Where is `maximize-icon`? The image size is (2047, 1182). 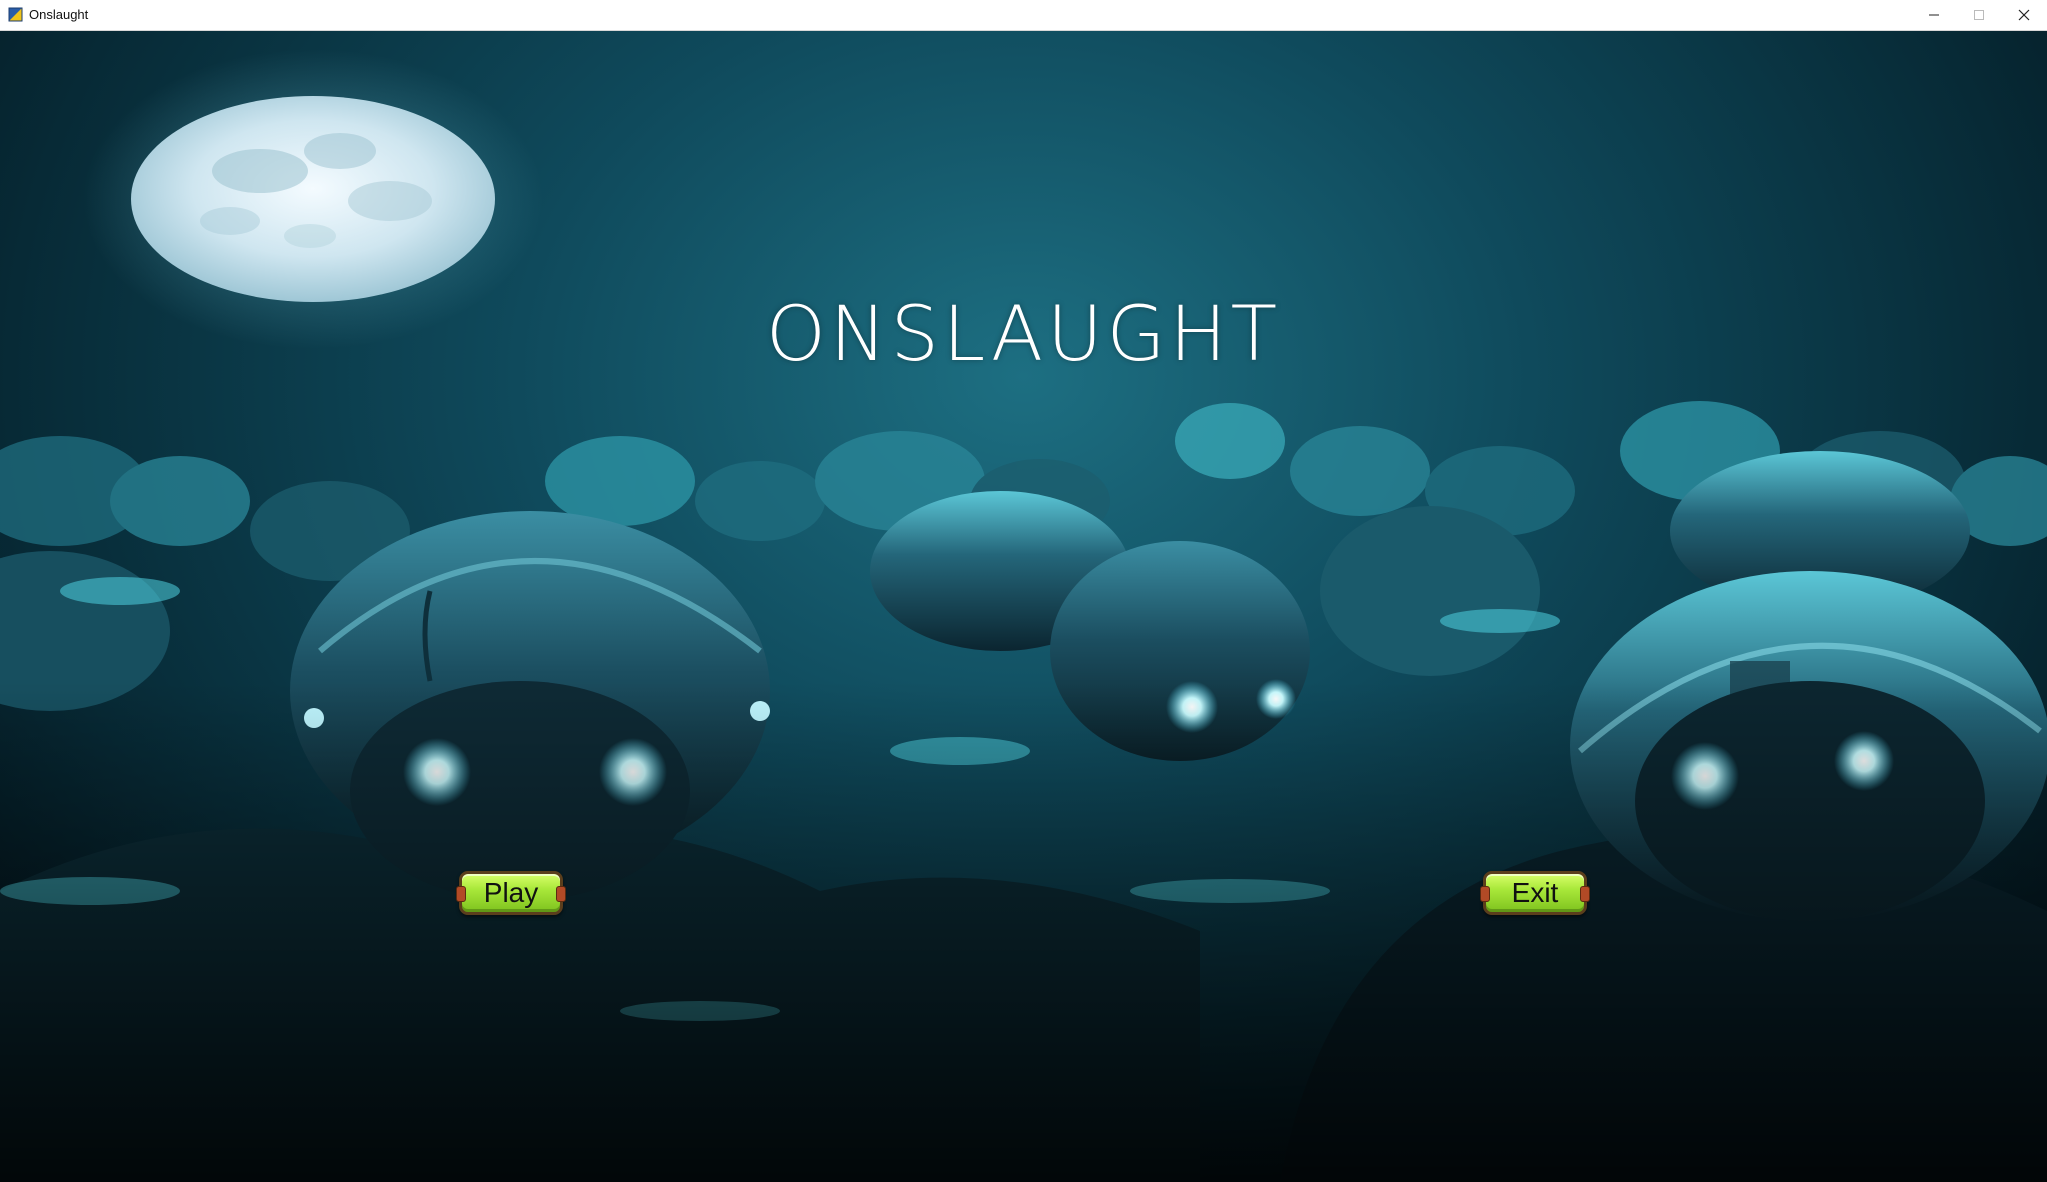 maximize-icon is located at coordinates (1979, 15).